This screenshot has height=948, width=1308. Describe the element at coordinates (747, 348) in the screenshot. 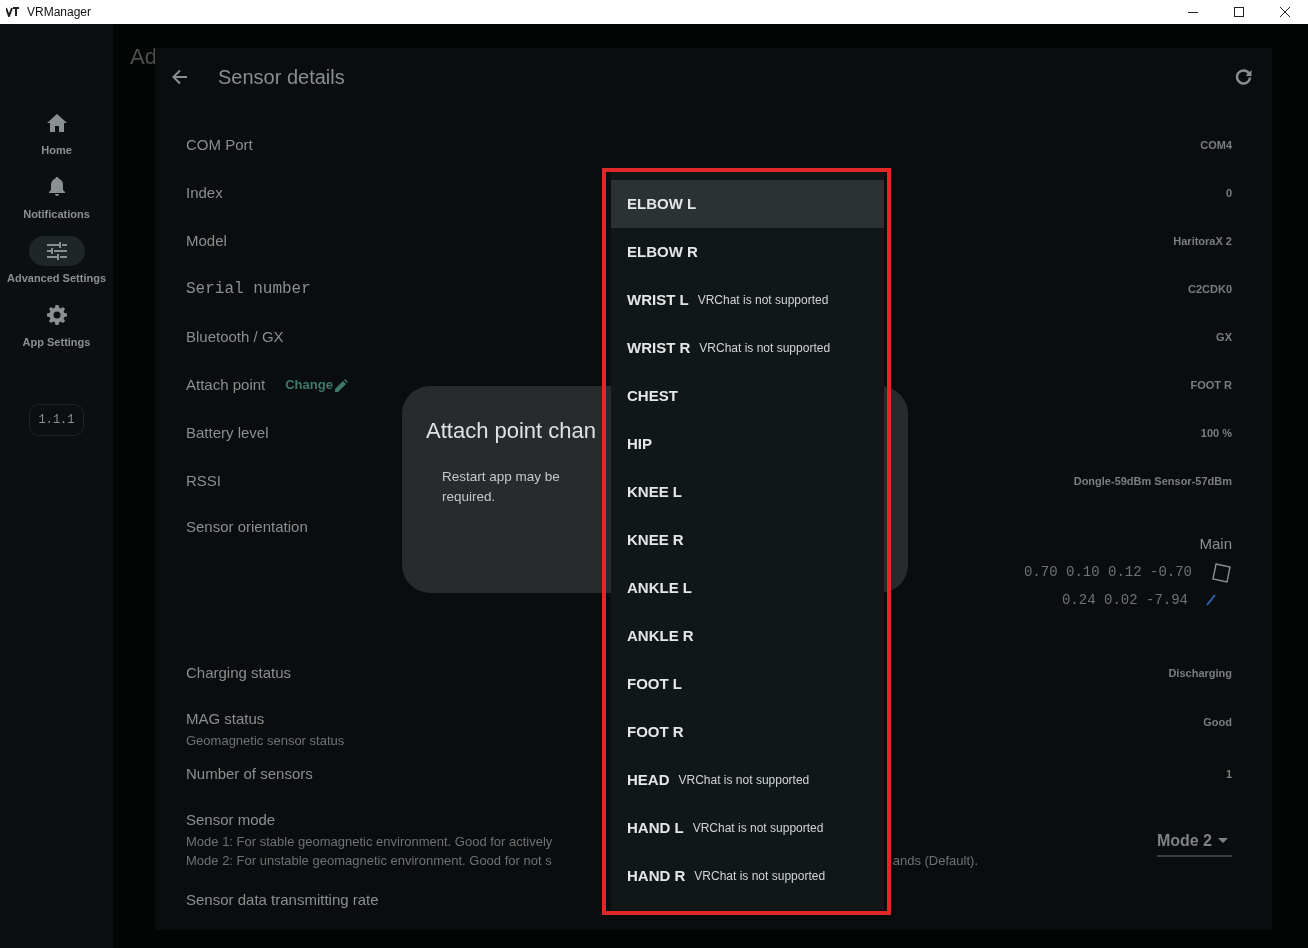

I see `menu-item: WRIST R VRChat is not supported` at that location.